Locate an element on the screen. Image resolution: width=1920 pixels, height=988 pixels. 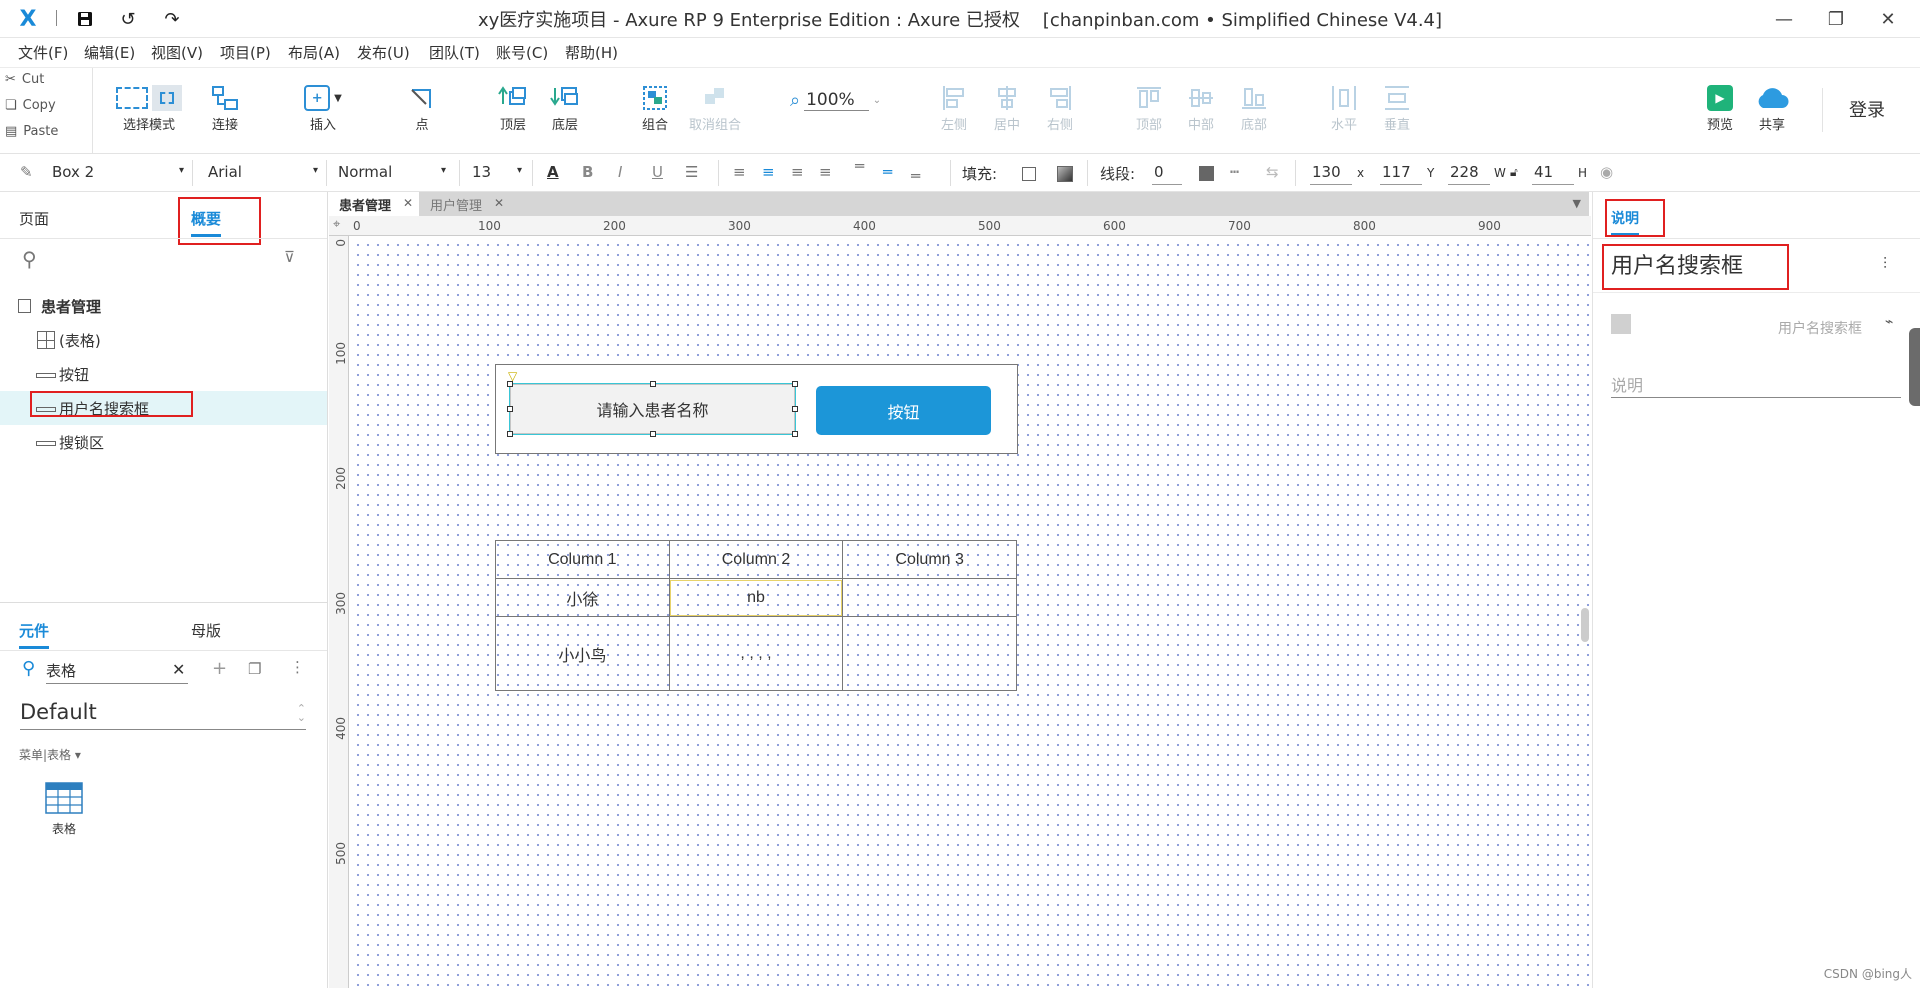
cut-button: ✂ Cut is located at coordinates (24, 79).